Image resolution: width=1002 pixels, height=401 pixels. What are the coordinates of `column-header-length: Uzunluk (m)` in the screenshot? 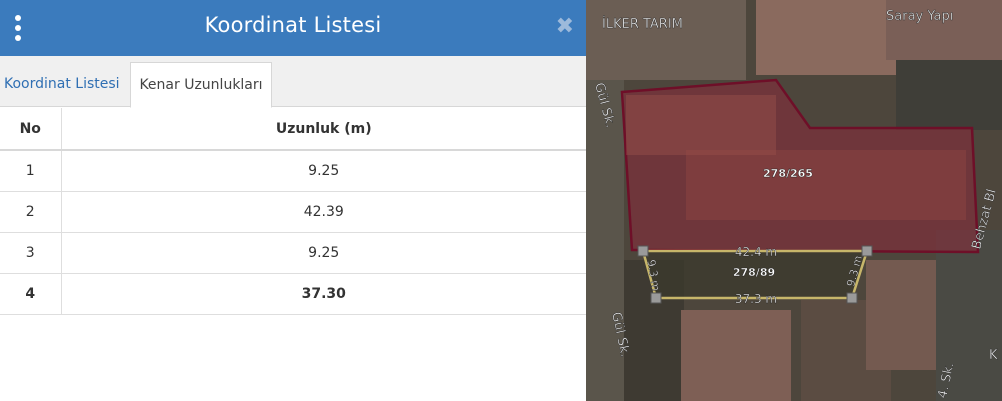 It's located at (323, 129).